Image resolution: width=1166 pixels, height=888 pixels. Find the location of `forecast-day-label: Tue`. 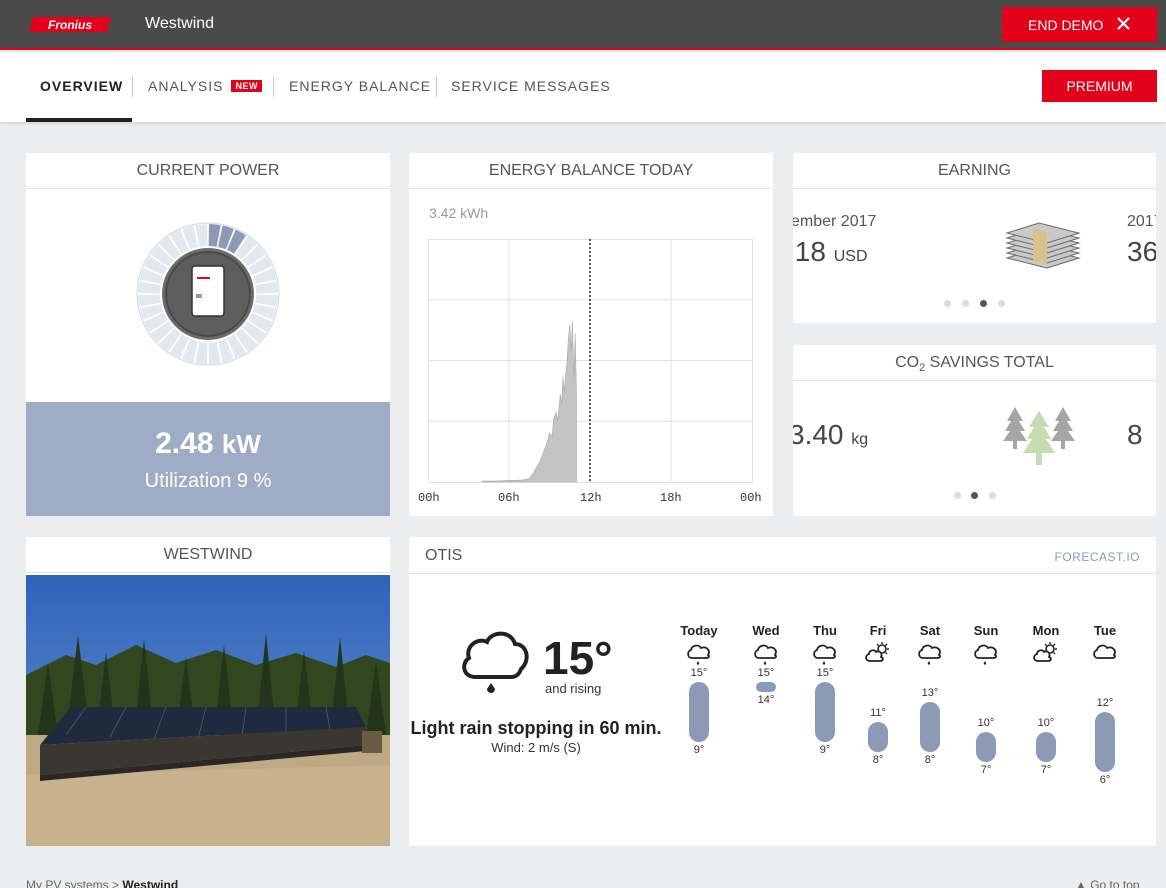

forecast-day-label: Tue is located at coordinates (1105, 630).